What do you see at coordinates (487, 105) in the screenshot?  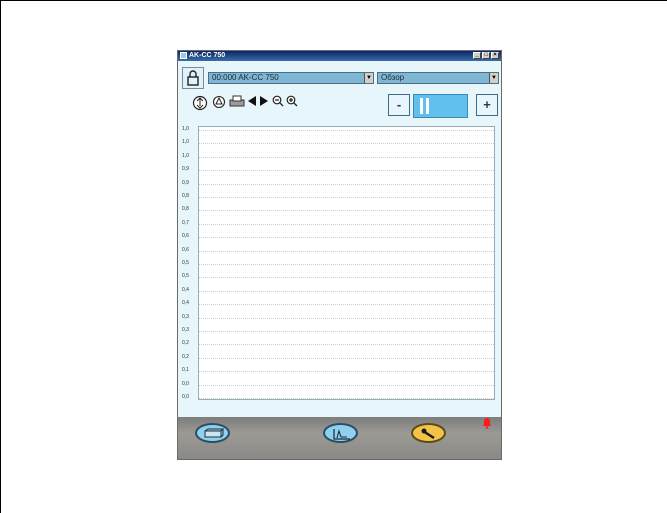 I see `page-next-button: +` at bounding box center [487, 105].